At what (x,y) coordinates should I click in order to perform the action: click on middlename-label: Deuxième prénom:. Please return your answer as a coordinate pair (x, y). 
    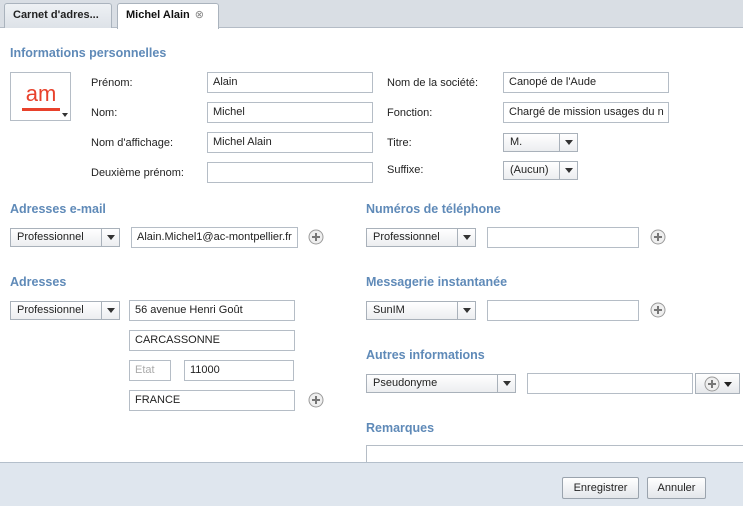
    Looking at the image, I should click on (137, 173).